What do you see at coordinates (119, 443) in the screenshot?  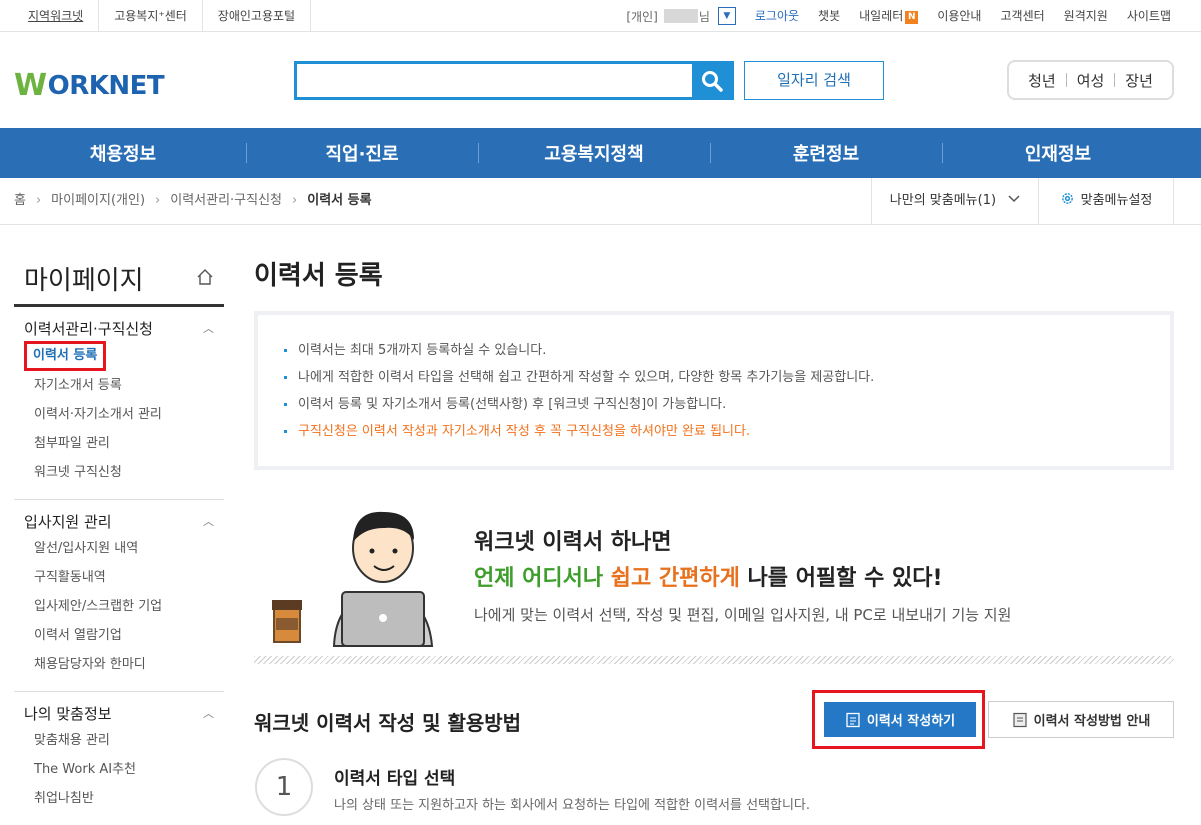 I see `sidebar-item-attachments: 첨부파일 관리` at bounding box center [119, 443].